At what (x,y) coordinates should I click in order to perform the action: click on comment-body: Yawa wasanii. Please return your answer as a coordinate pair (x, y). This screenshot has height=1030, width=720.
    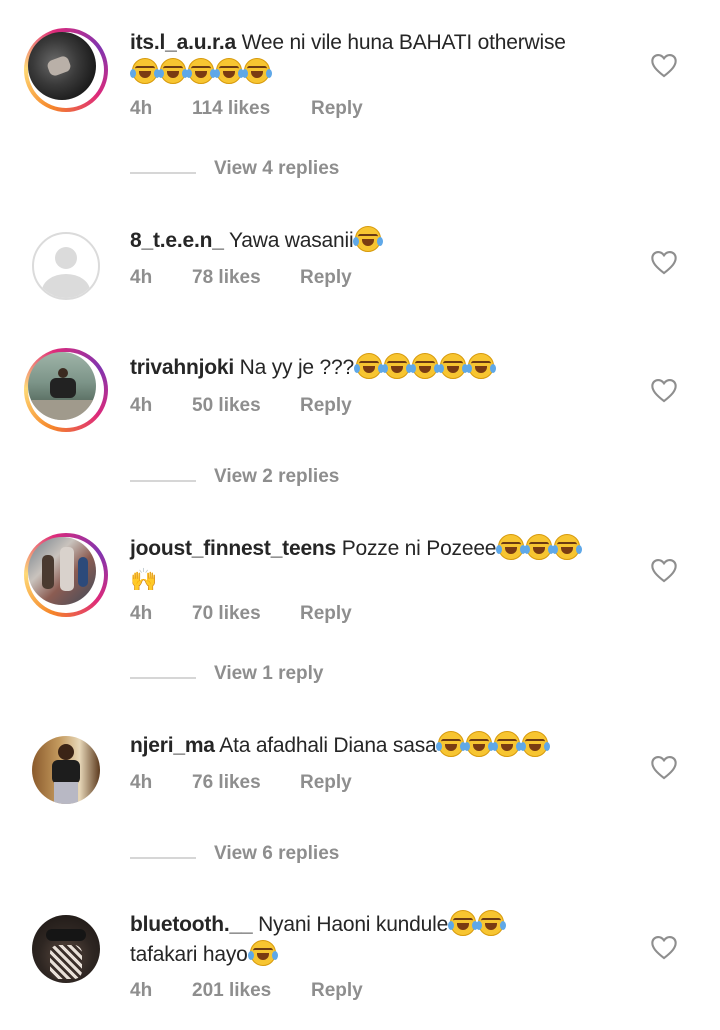
    Looking at the image, I should click on (291, 240).